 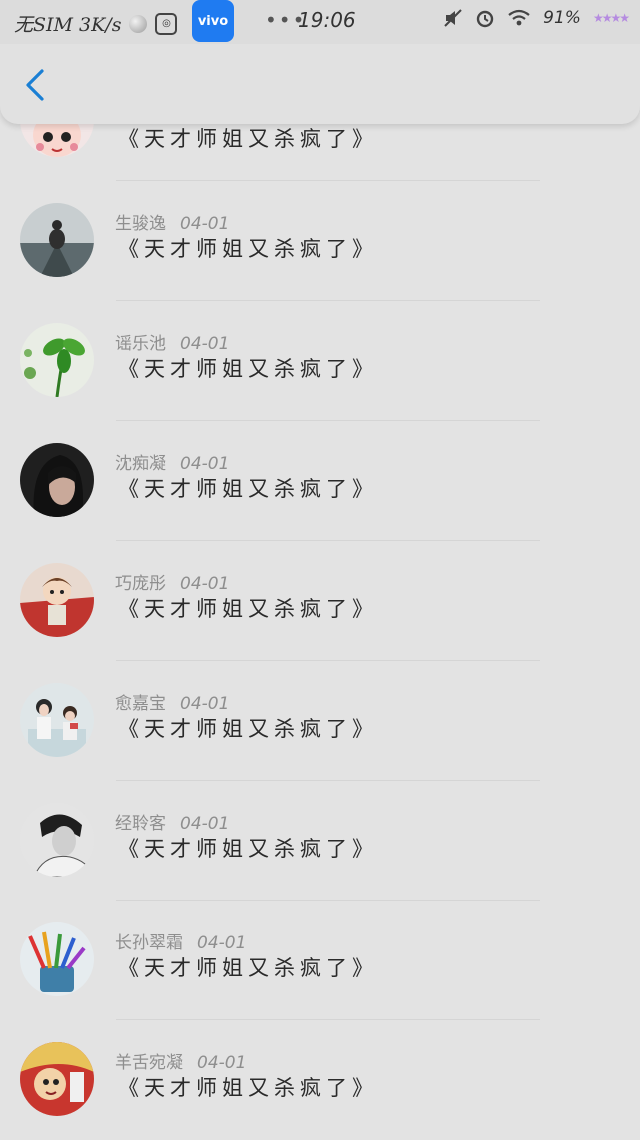 I want to click on mute-icon, so click(x=453, y=18).